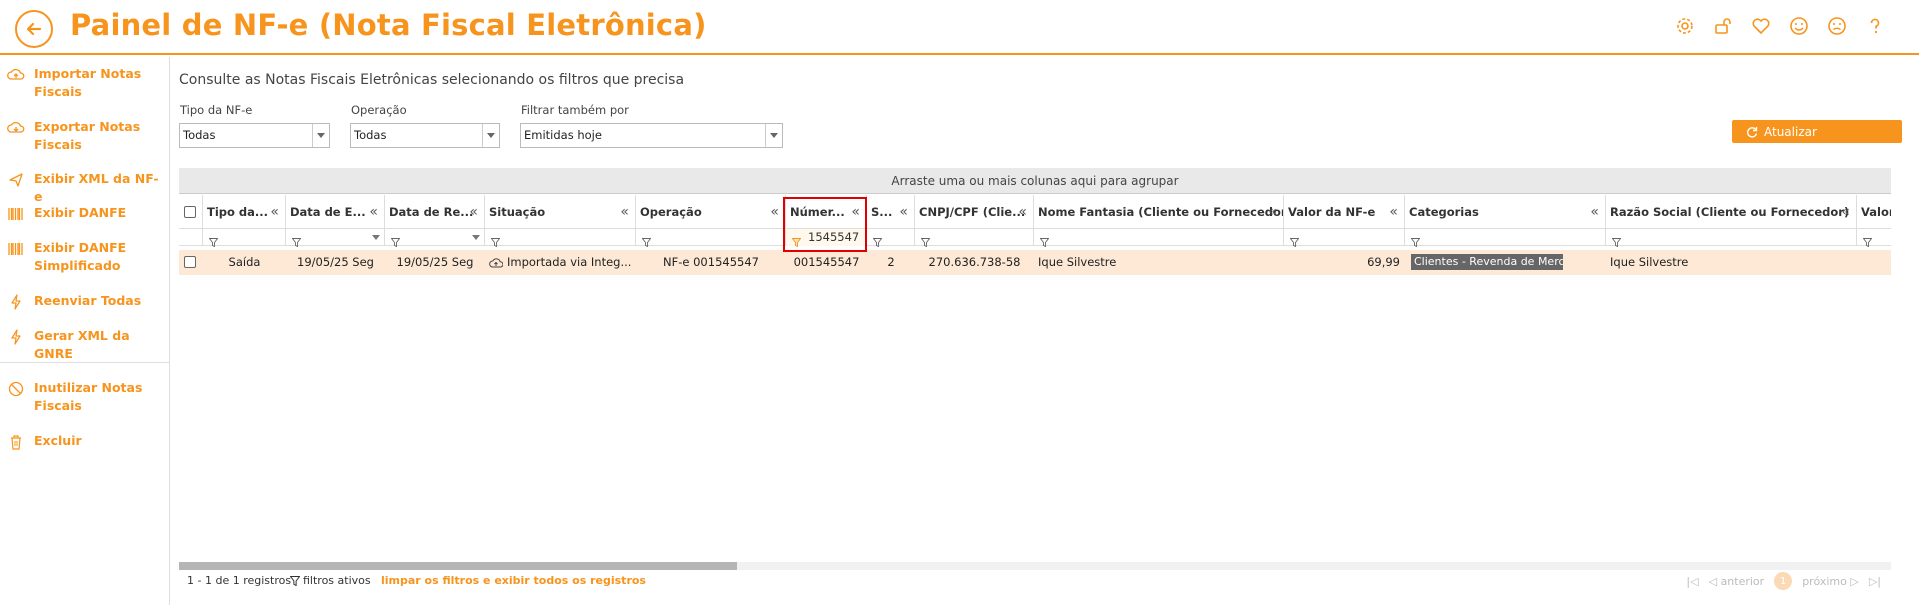 The height and width of the screenshot is (605, 1919). I want to click on filter-cell-categorias, so click(1505, 238).